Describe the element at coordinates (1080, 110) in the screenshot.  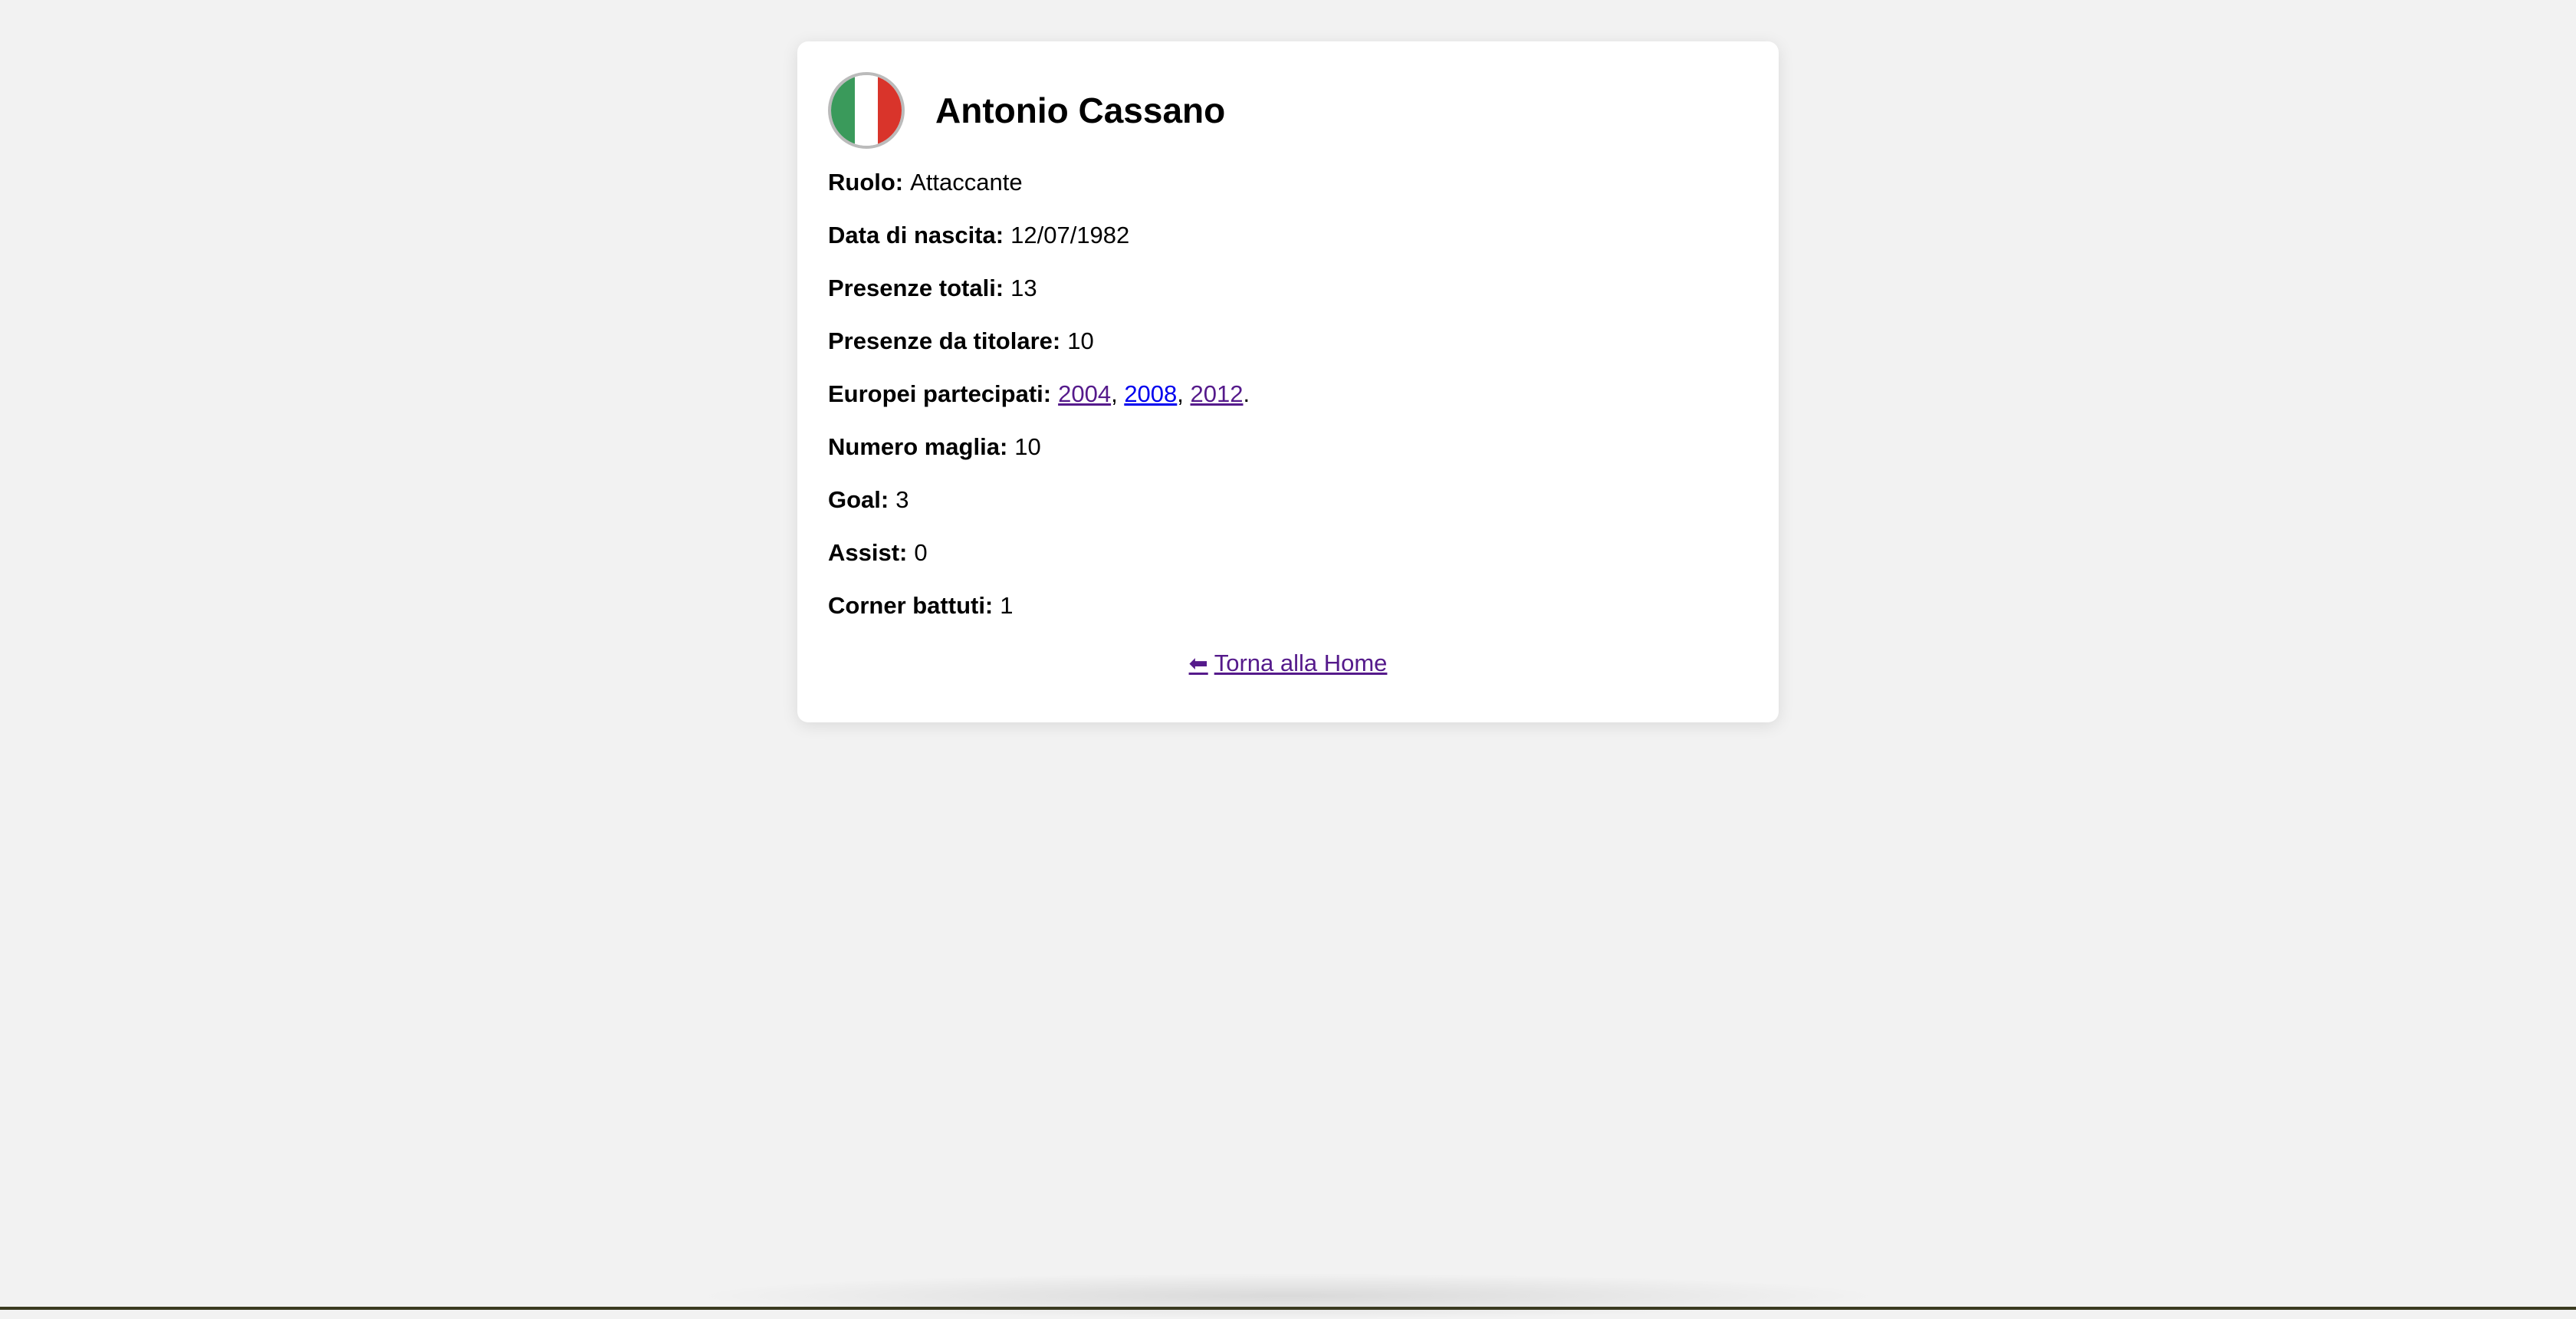
I see `player-name: Antonio Cassano` at that location.